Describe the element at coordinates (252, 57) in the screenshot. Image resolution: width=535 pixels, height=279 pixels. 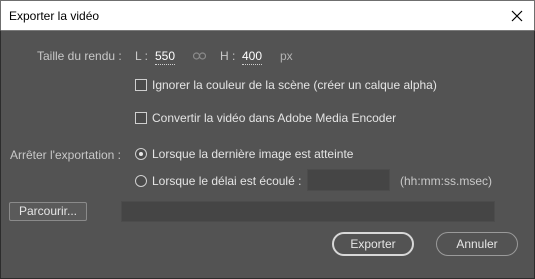
I see `height-field: 400` at that location.